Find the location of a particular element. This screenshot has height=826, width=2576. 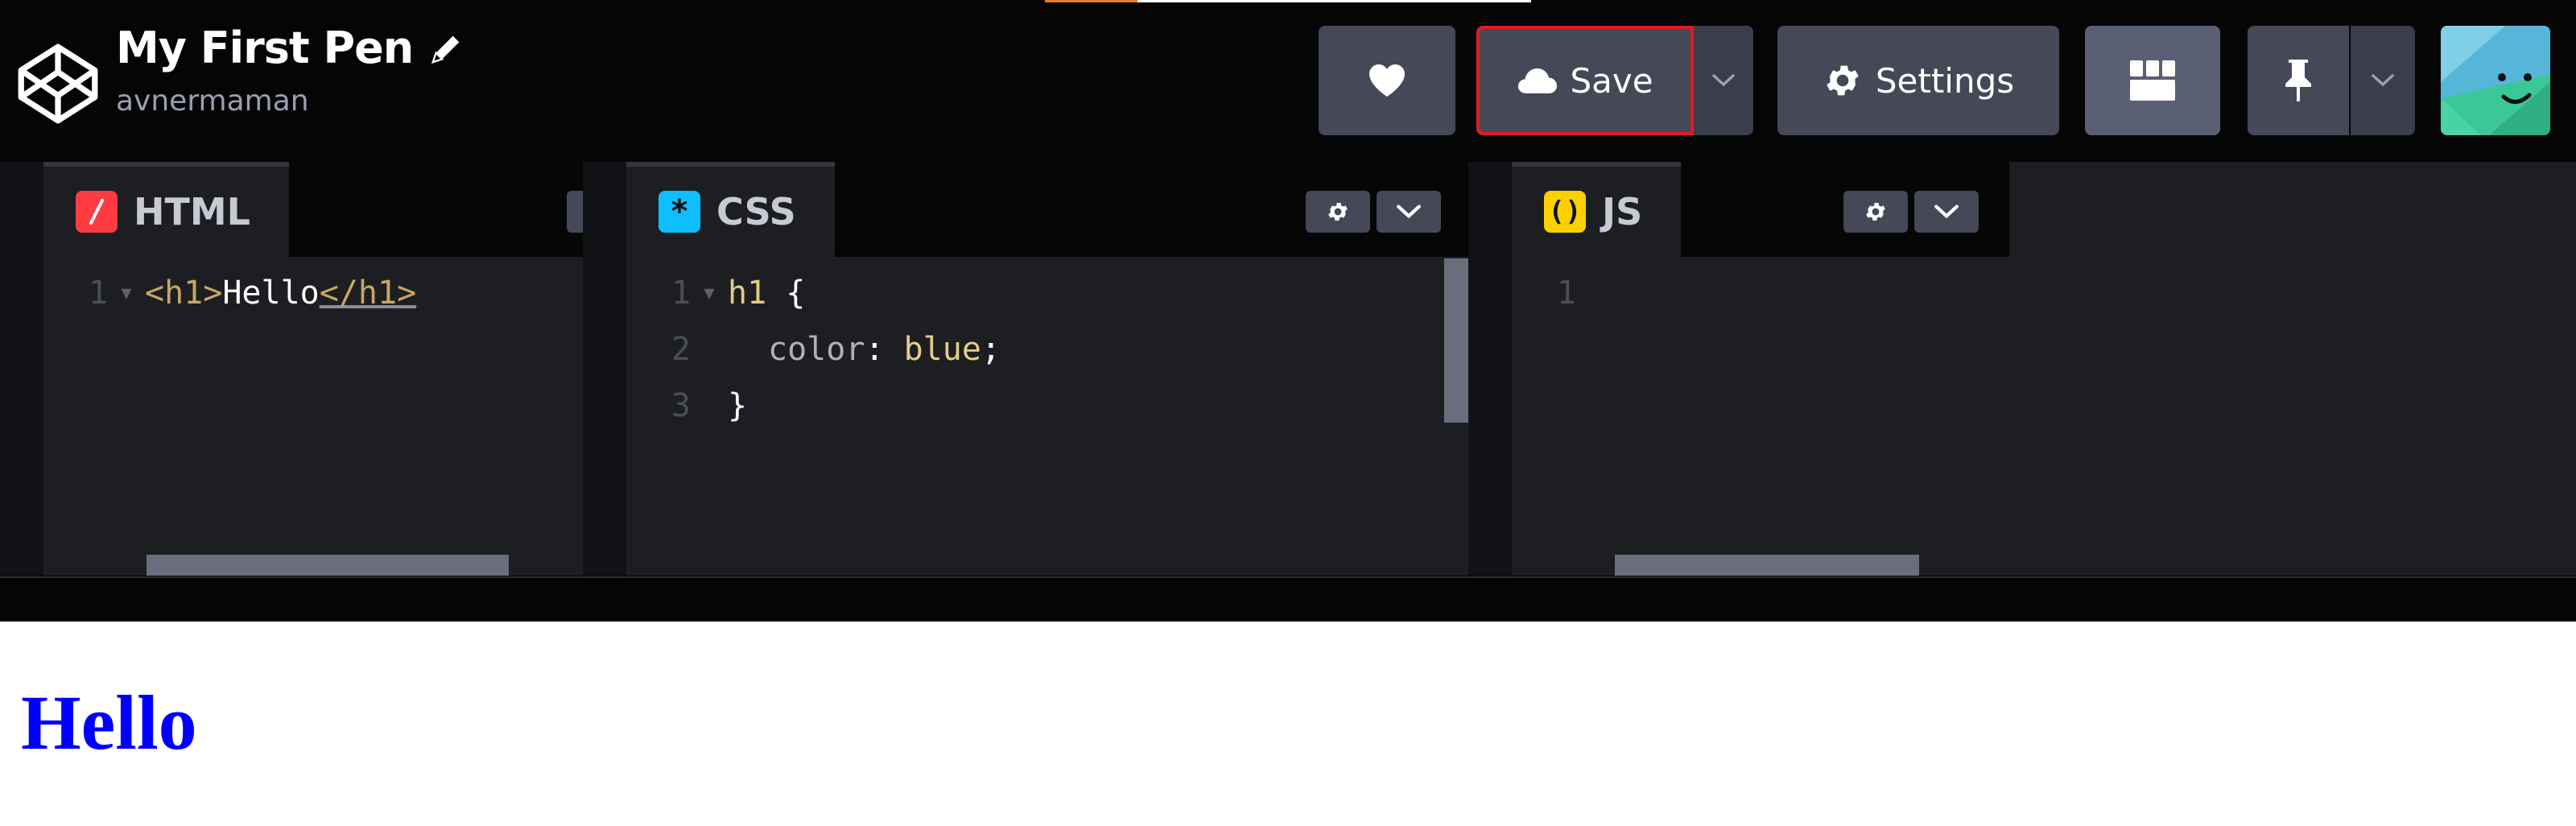

brace-close: } is located at coordinates (738, 406).